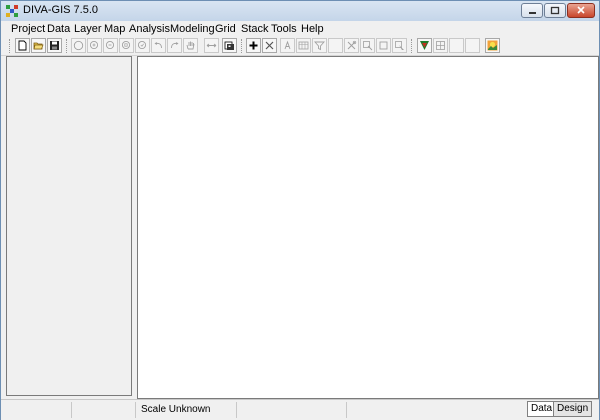 This screenshot has width=600, height=420. I want to click on title-bar: DIVA-GIS 7.5.0, so click(300, 11).